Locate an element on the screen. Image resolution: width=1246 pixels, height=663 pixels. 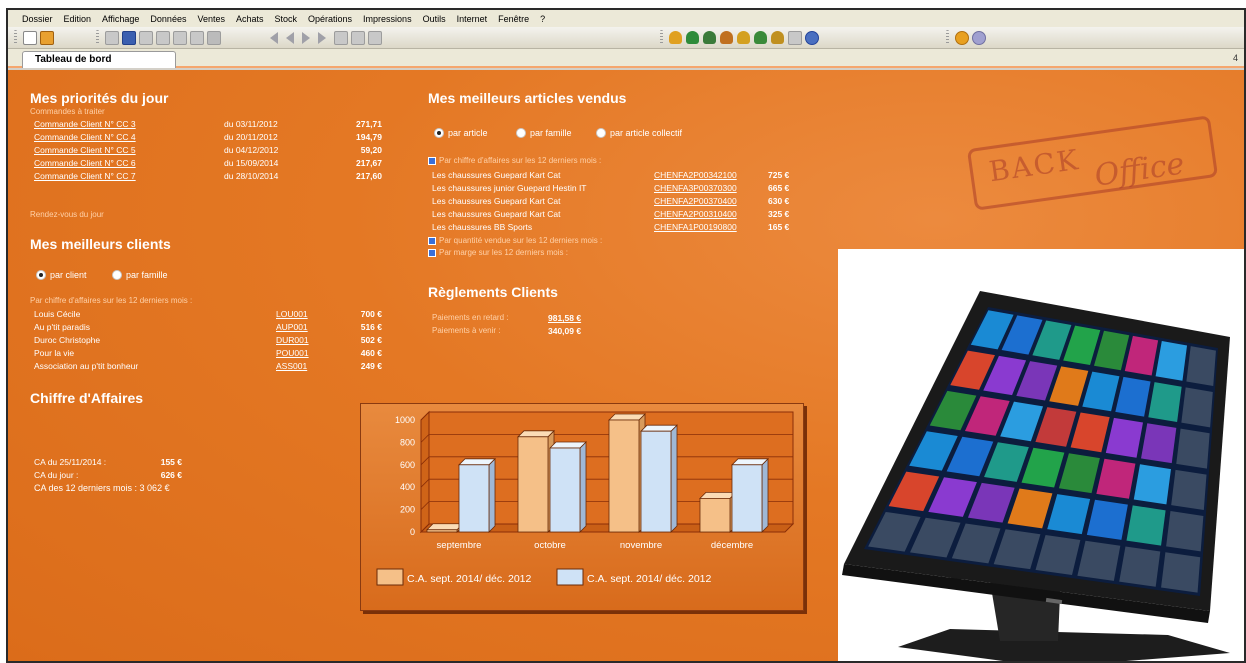
edit-icon is located at coordinates (47, 37).